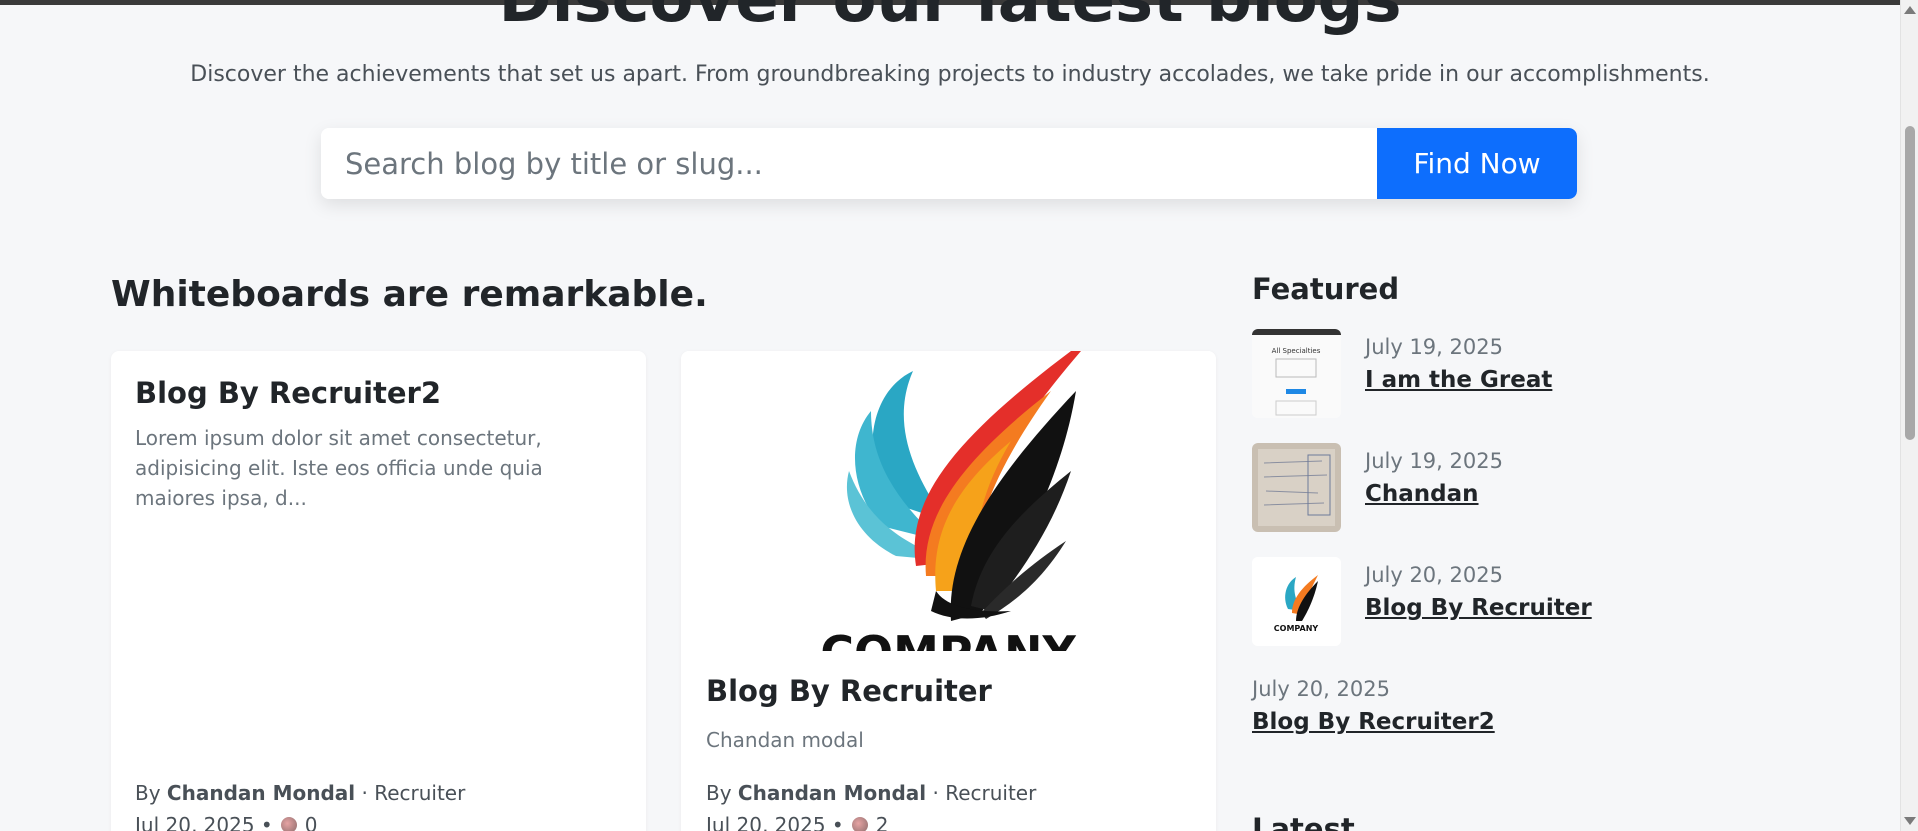  Describe the element at coordinates (950, 18) in the screenshot. I see `page-title: Discover our latest blogs` at that location.